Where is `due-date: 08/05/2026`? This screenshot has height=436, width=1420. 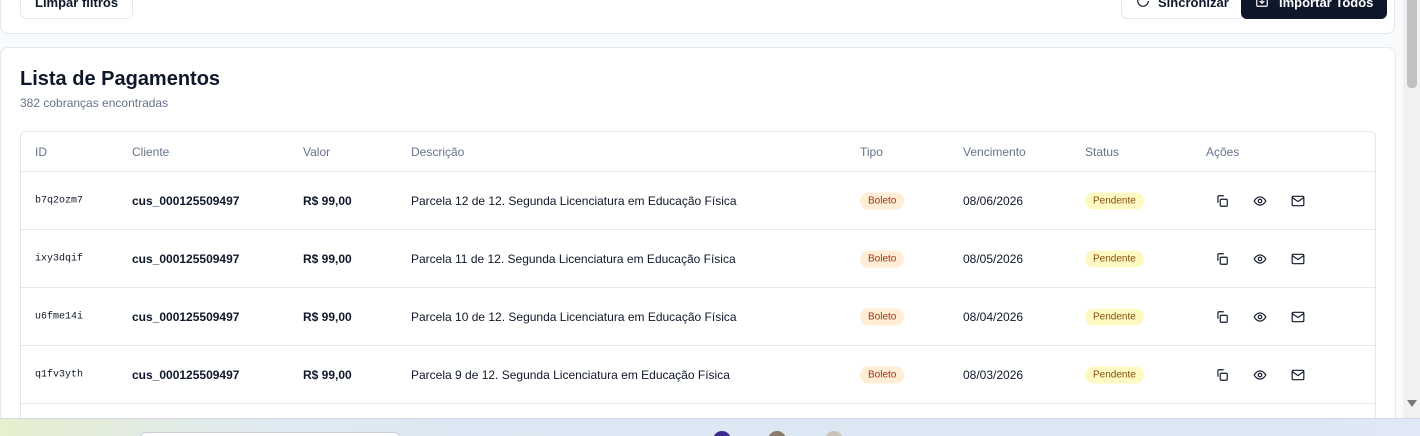
due-date: 08/05/2026 is located at coordinates (993, 258).